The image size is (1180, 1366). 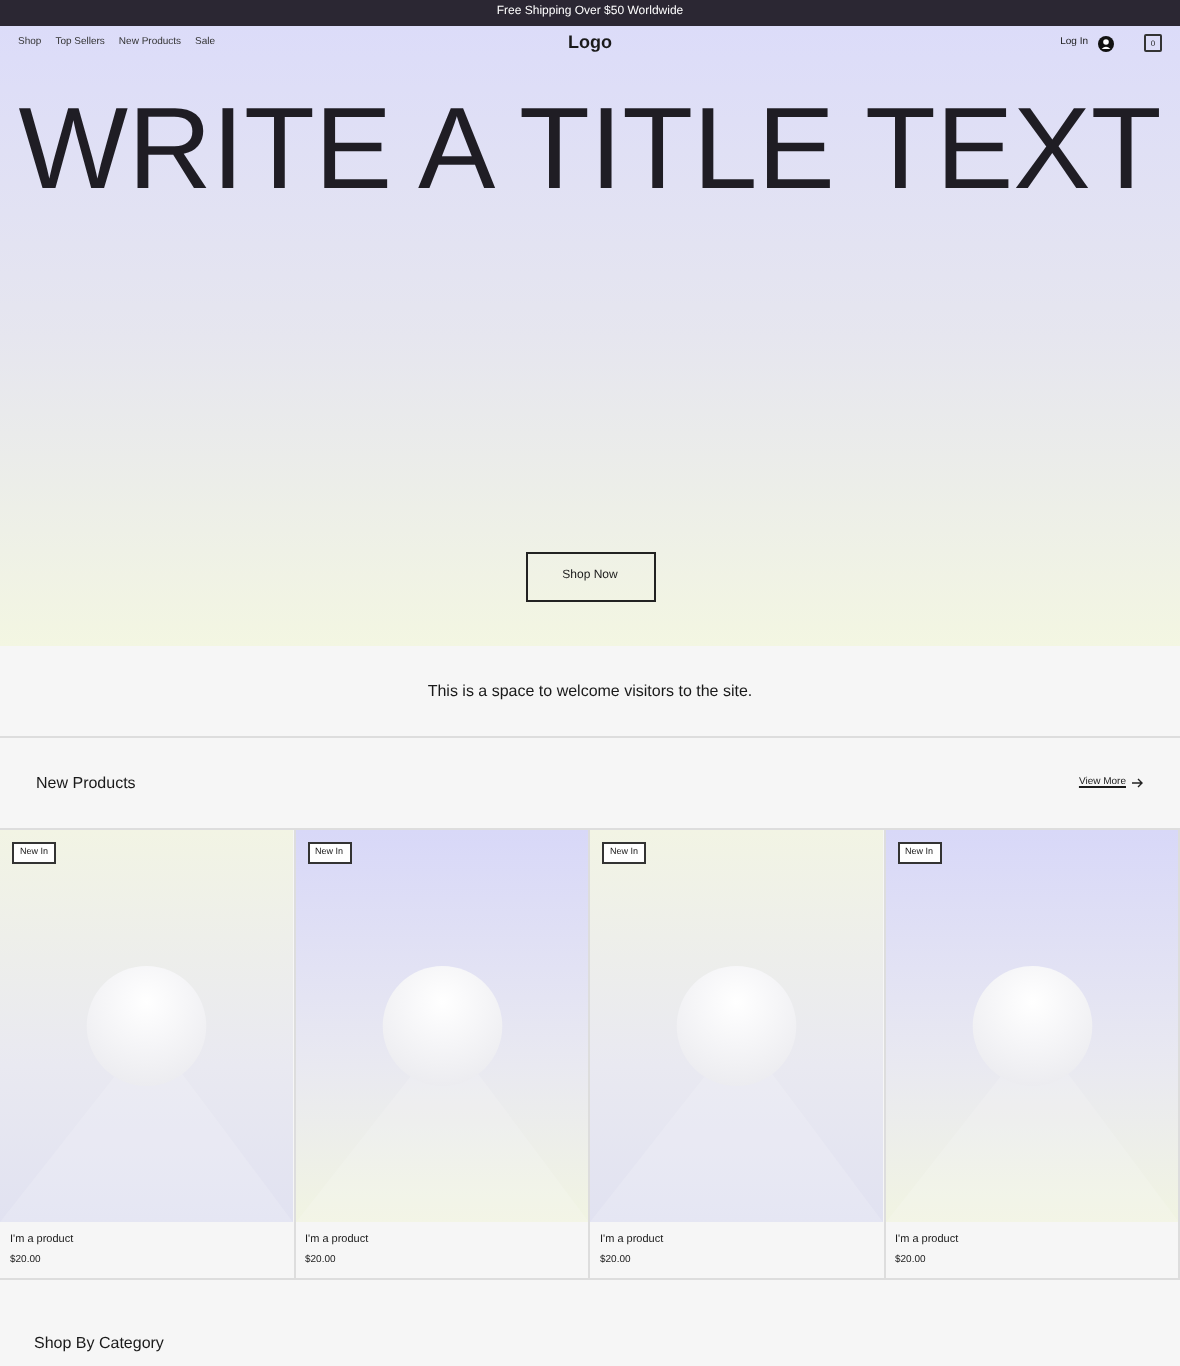 What do you see at coordinates (1138, 783) in the screenshot?
I see `arrow-icon` at bounding box center [1138, 783].